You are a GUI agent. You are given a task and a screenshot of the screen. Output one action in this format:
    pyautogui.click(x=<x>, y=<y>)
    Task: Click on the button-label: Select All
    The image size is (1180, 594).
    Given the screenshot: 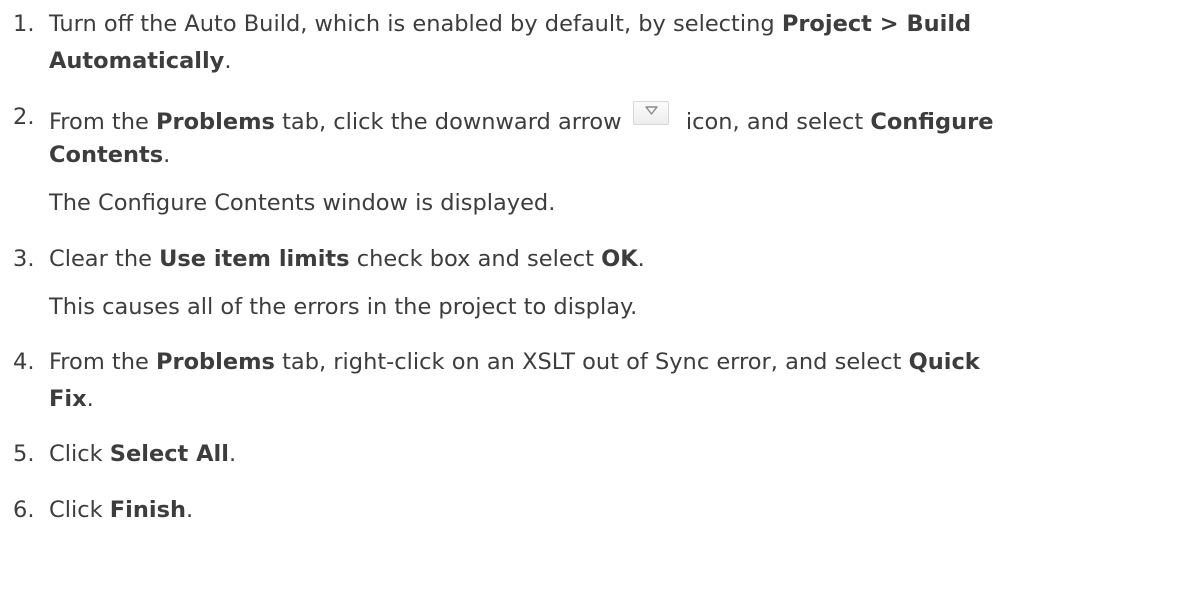 What is the action you would take?
    pyautogui.click(x=169, y=454)
    